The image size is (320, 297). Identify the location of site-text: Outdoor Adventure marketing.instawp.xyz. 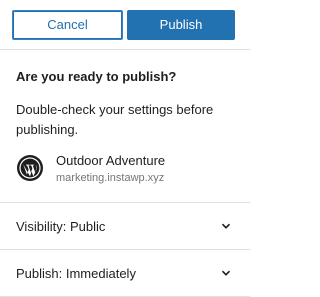
(110, 169).